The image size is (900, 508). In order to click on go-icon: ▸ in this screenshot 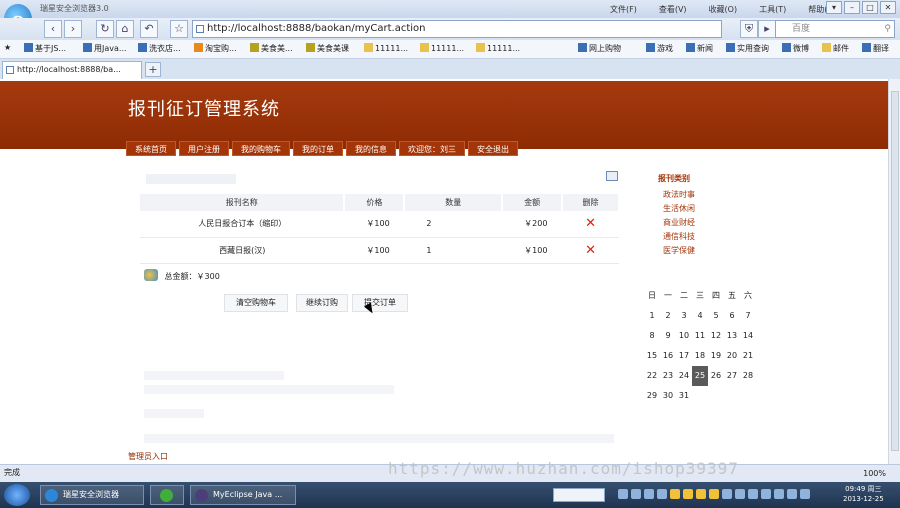, I will do `click(767, 29)`.